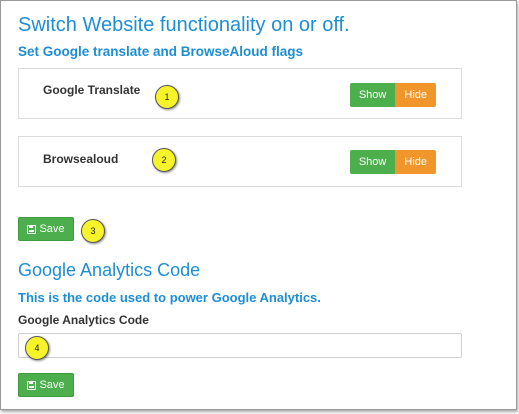 The width and height of the screenshot is (519, 414). Describe the element at coordinates (164, 160) in the screenshot. I see `callout-marker-2: 2` at that location.